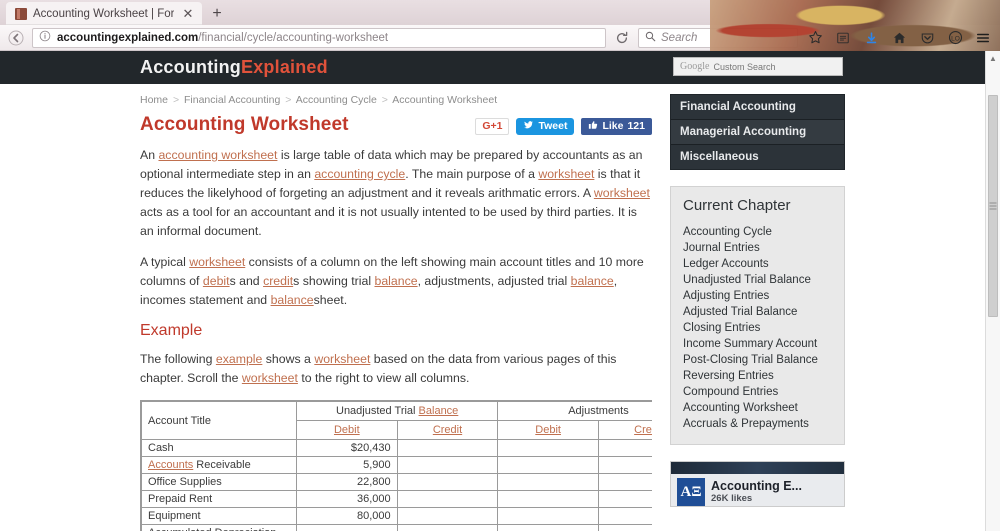 Image resolution: width=1000 pixels, height=531 pixels. I want to click on lastpass-icon: LO, so click(955, 38).